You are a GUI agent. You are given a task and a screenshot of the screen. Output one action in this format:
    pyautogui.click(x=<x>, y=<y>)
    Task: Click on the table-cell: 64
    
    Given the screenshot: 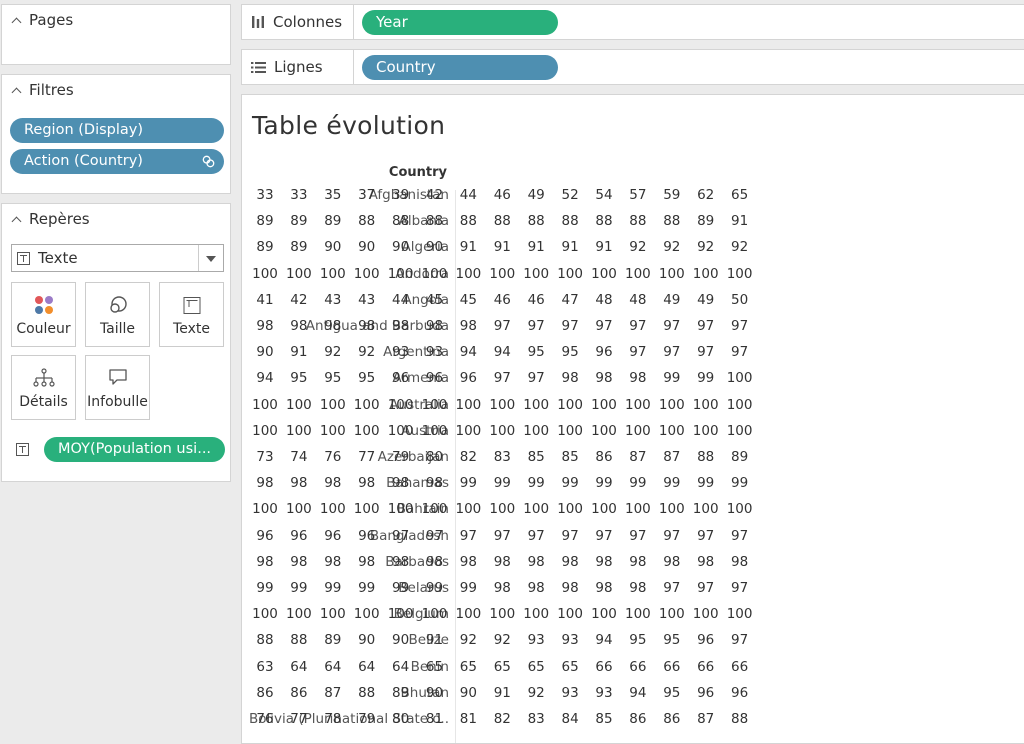 What is the action you would take?
    pyautogui.click(x=299, y=667)
    